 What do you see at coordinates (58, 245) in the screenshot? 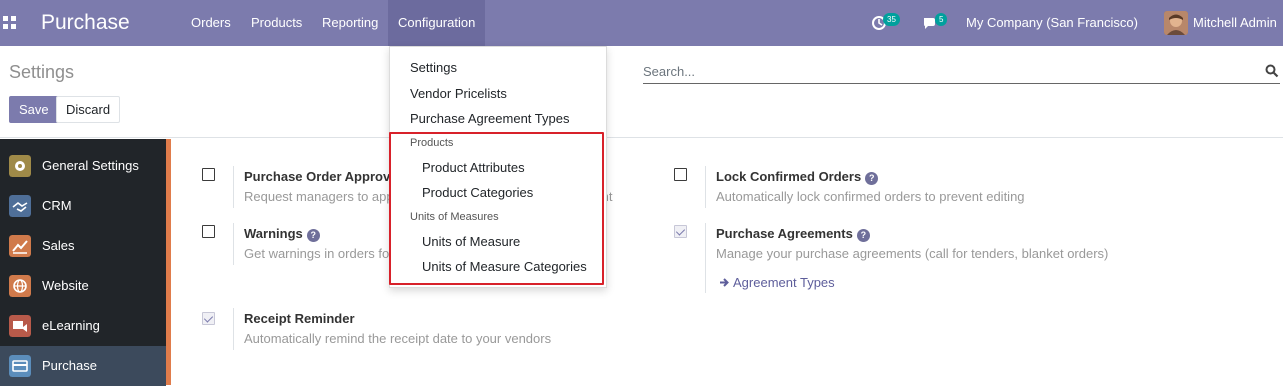
I see `sidebar-item-label: Sales` at bounding box center [58, 245].